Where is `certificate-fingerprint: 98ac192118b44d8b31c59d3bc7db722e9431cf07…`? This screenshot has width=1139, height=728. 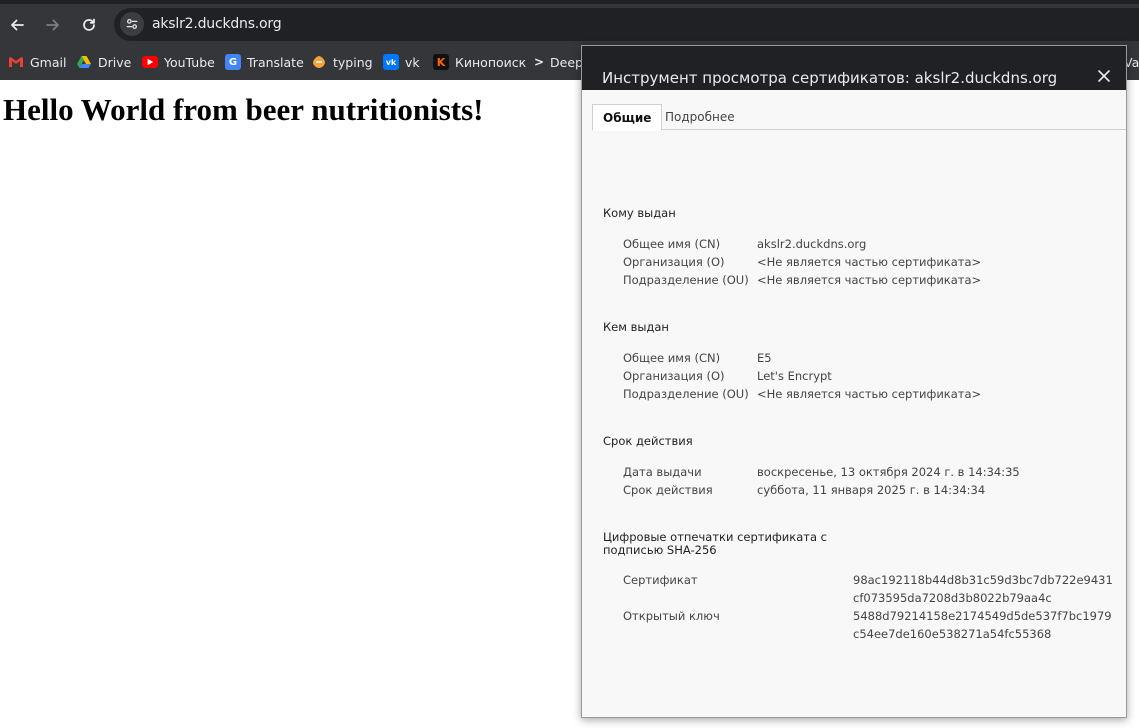 certificate-fingerprint: 98ac192118b44d8b31c59d3bc7db722e9431cf07… is located at coordinates (983, 589).